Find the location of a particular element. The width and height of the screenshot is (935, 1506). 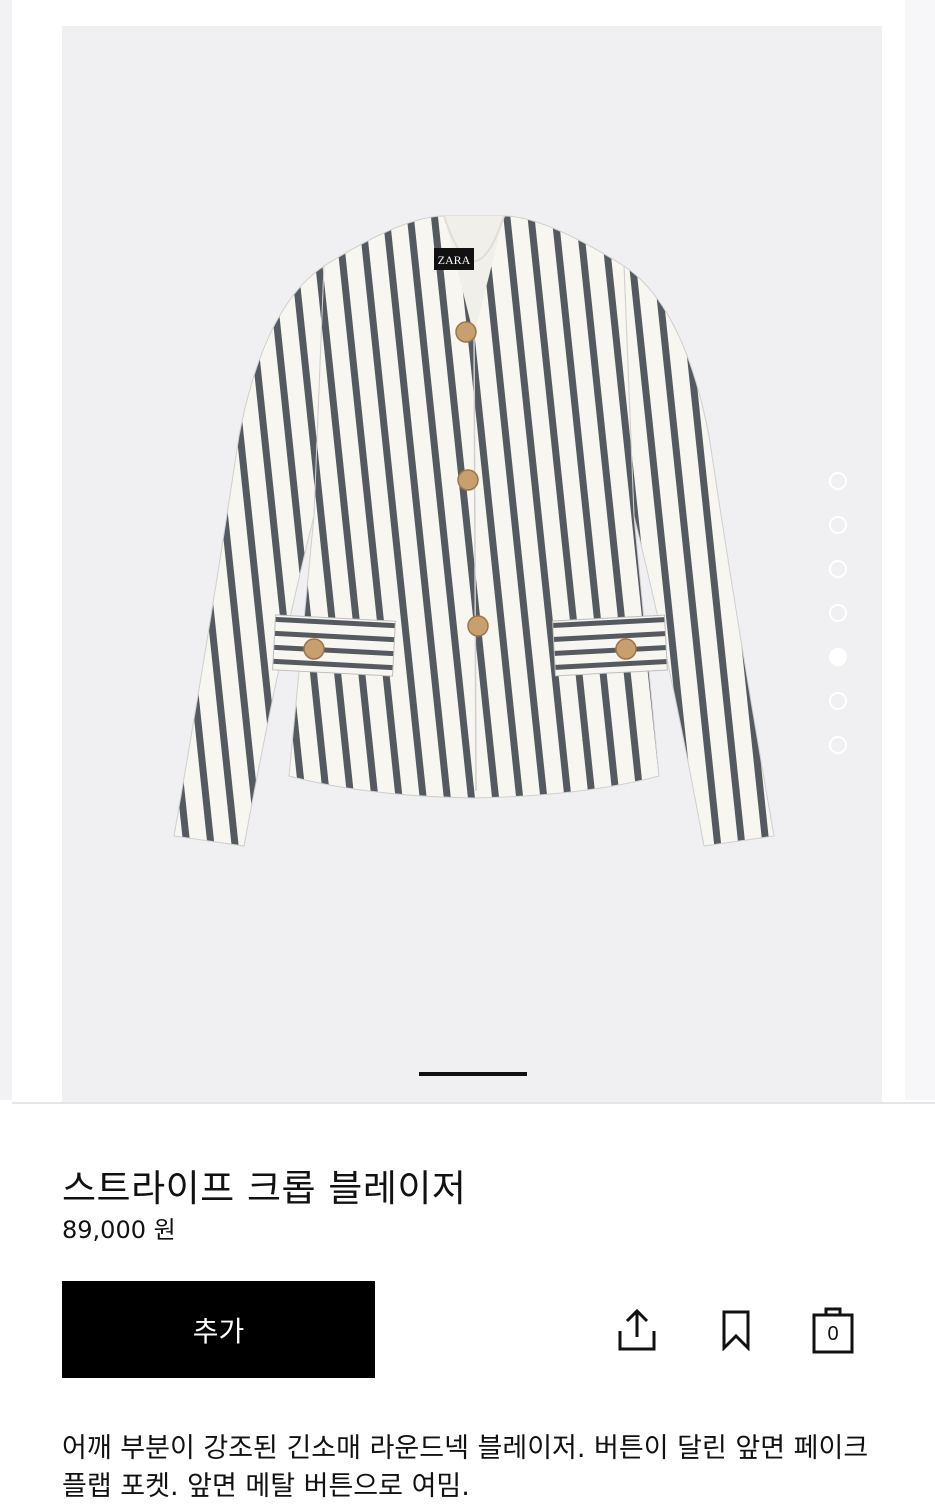

gallery-dot-active is located at coordinates (838, 657).